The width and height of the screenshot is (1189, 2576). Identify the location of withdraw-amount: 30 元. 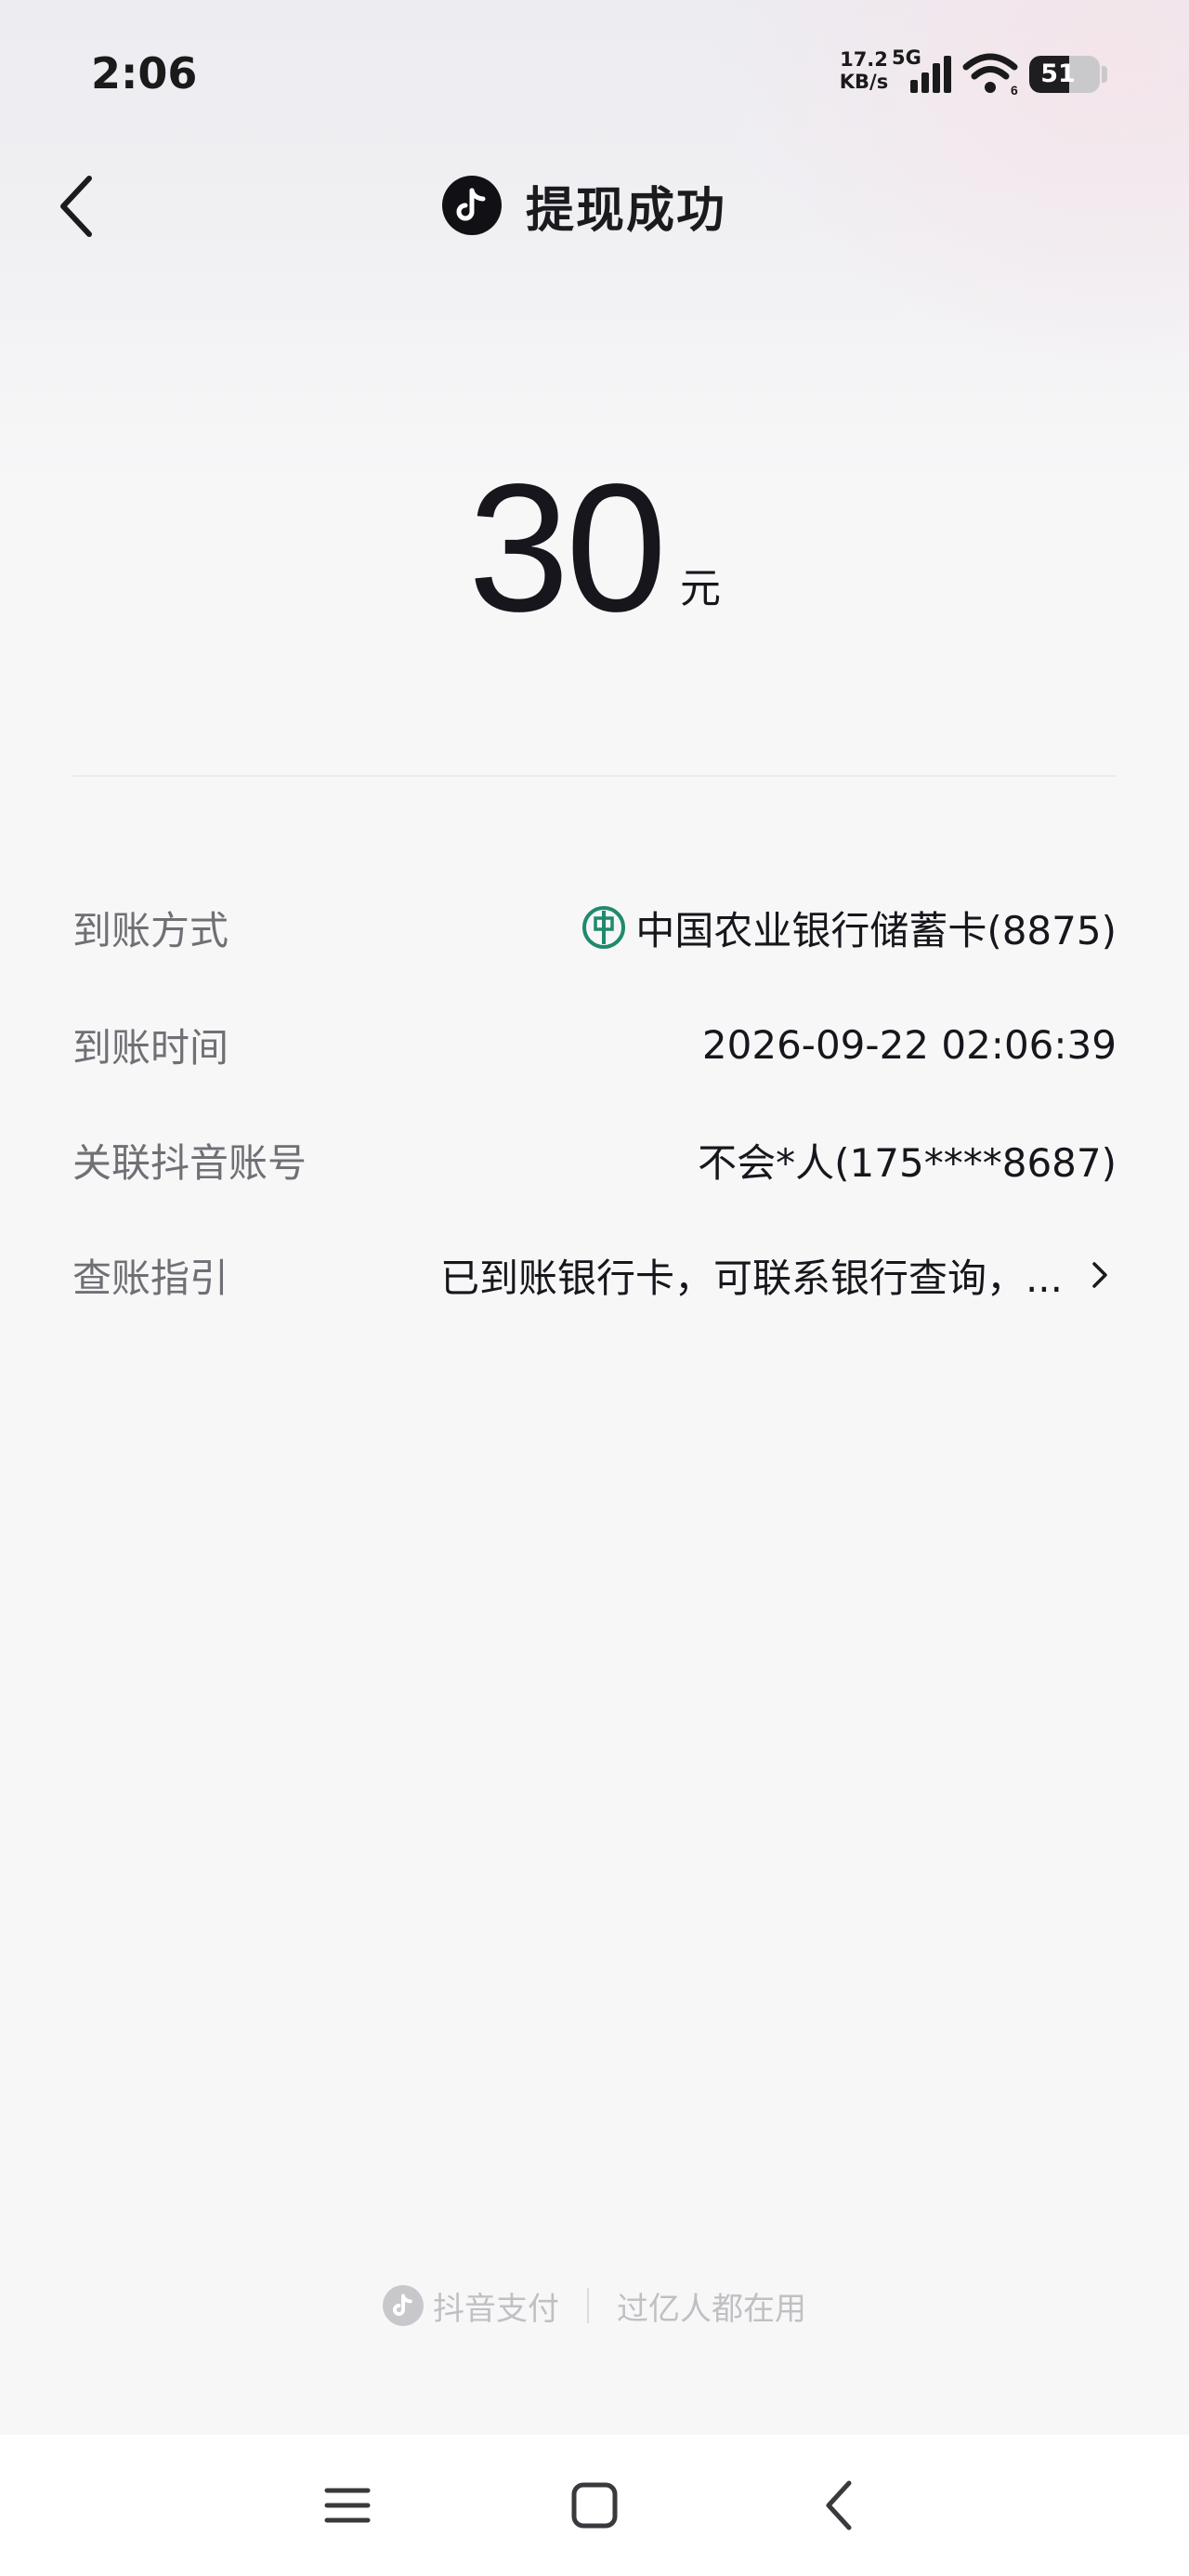
(594, 548).